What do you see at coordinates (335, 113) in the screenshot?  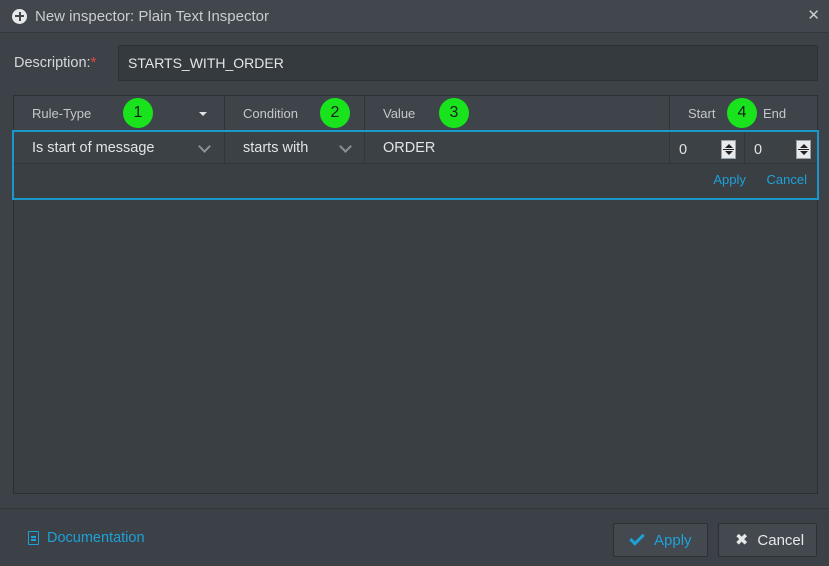 I see `annotation-badge-2: 2` at bounding box center [335, 113].